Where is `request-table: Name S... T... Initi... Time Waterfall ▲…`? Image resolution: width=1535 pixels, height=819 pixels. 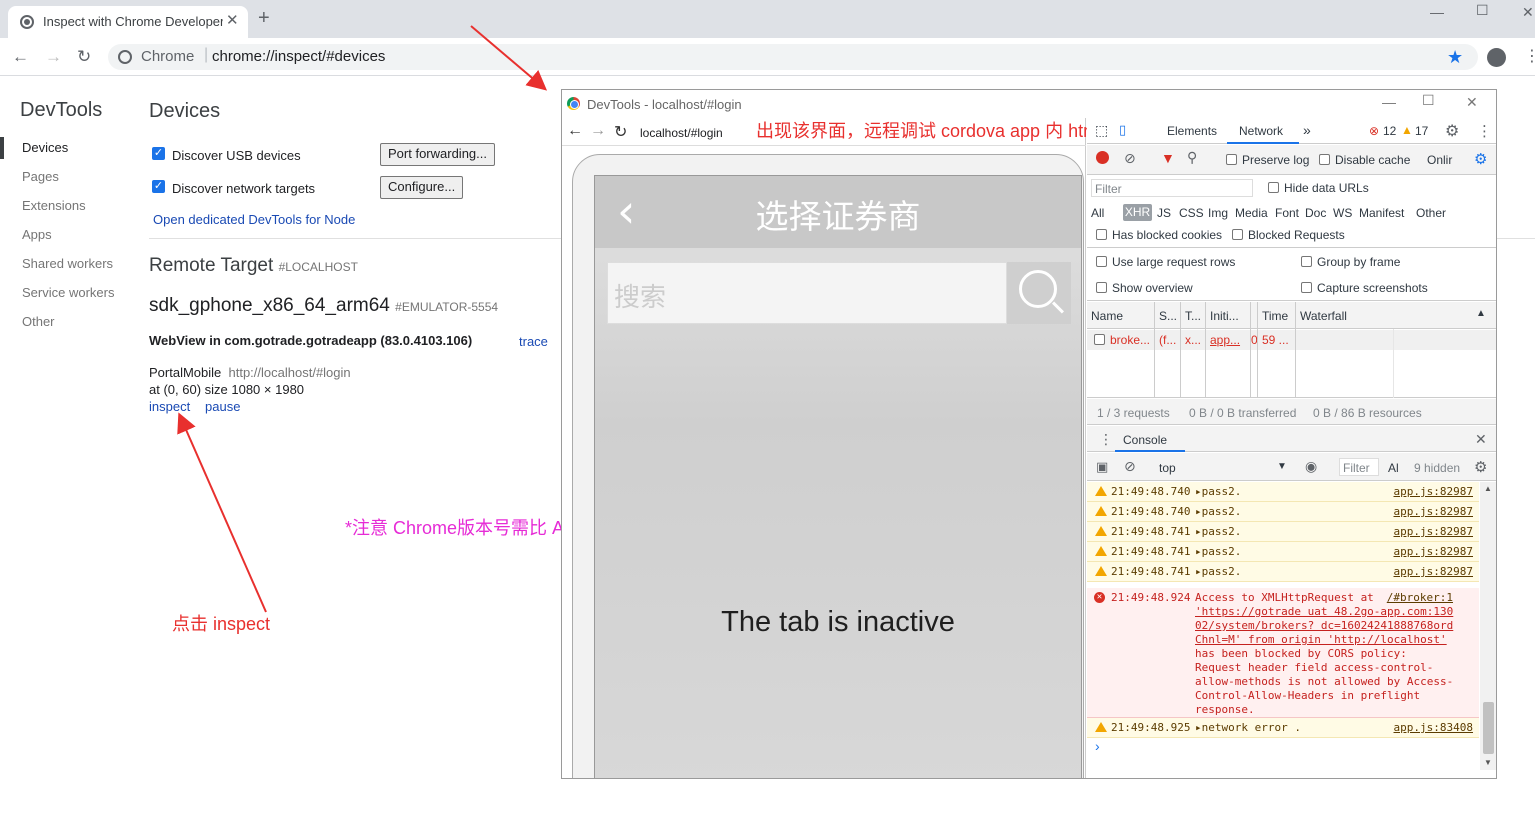
request-table: Name S... T... Initi... Time Waterfall ▲… is located at coordinates (1291, 350).